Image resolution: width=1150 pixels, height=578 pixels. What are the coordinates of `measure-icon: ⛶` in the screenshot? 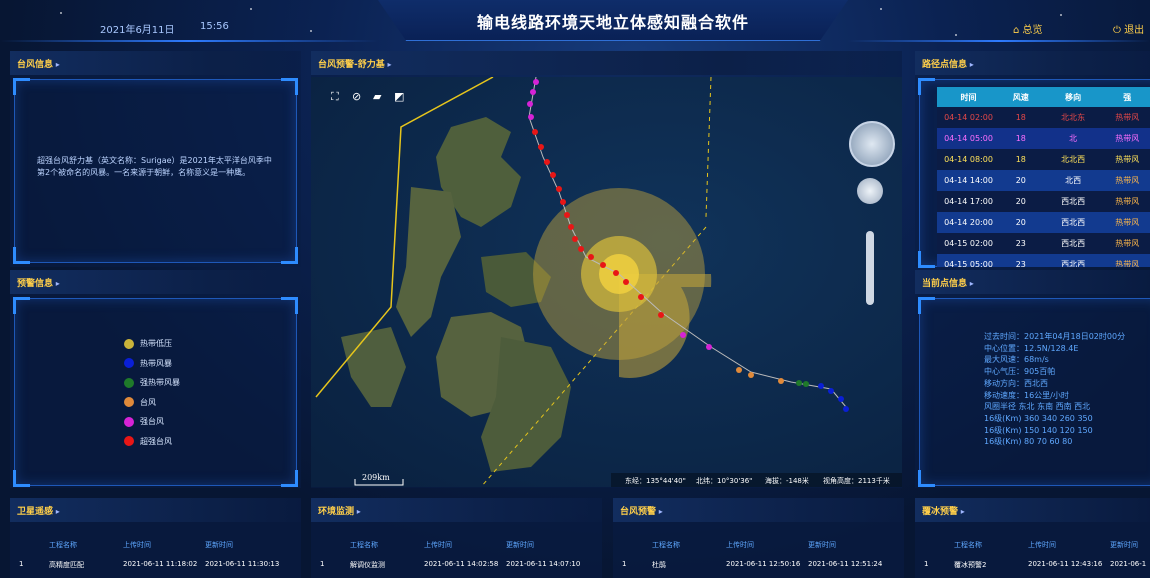 It's located at (337, 96).